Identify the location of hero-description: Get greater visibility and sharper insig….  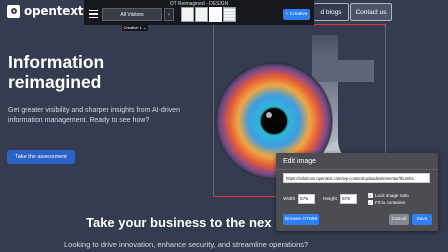
(94, 115).